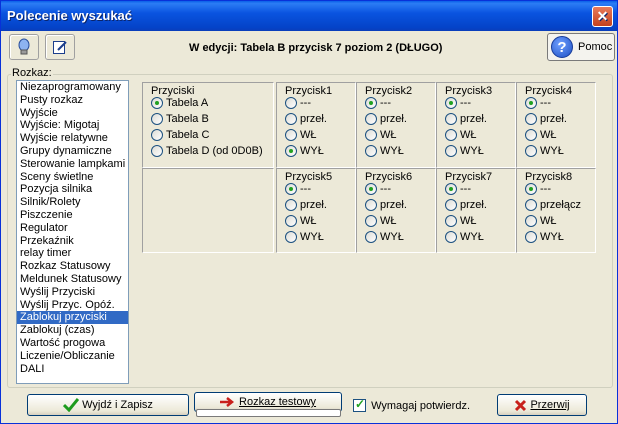 The width and height of the screenshot is (618, 424). Describe the element at coordinates (72, 138) in the screenshot. I see `command-list-item: Wyjście relatywne` at that location.